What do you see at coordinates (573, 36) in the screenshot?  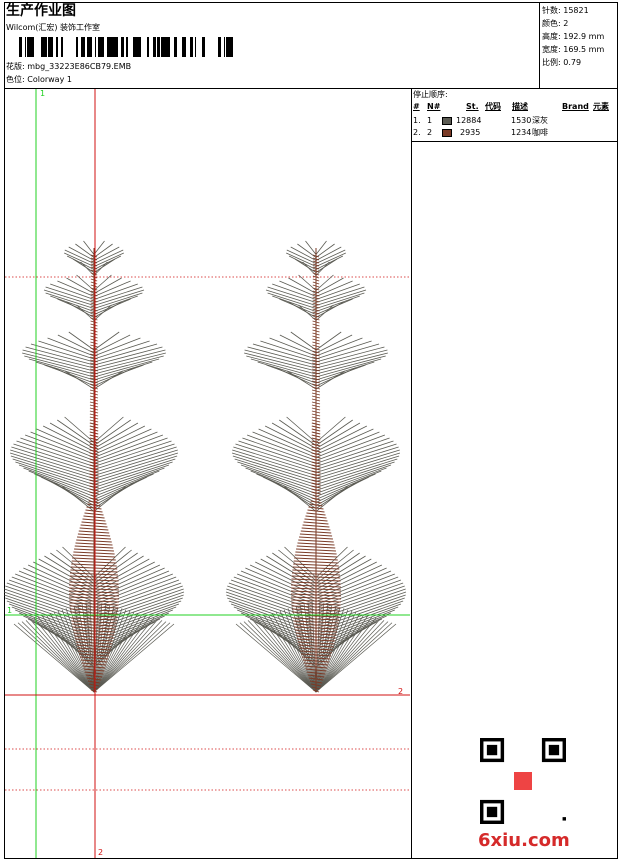 I see `stat-height: 高度: 192.9 mm` at bounding box center [573, 36].